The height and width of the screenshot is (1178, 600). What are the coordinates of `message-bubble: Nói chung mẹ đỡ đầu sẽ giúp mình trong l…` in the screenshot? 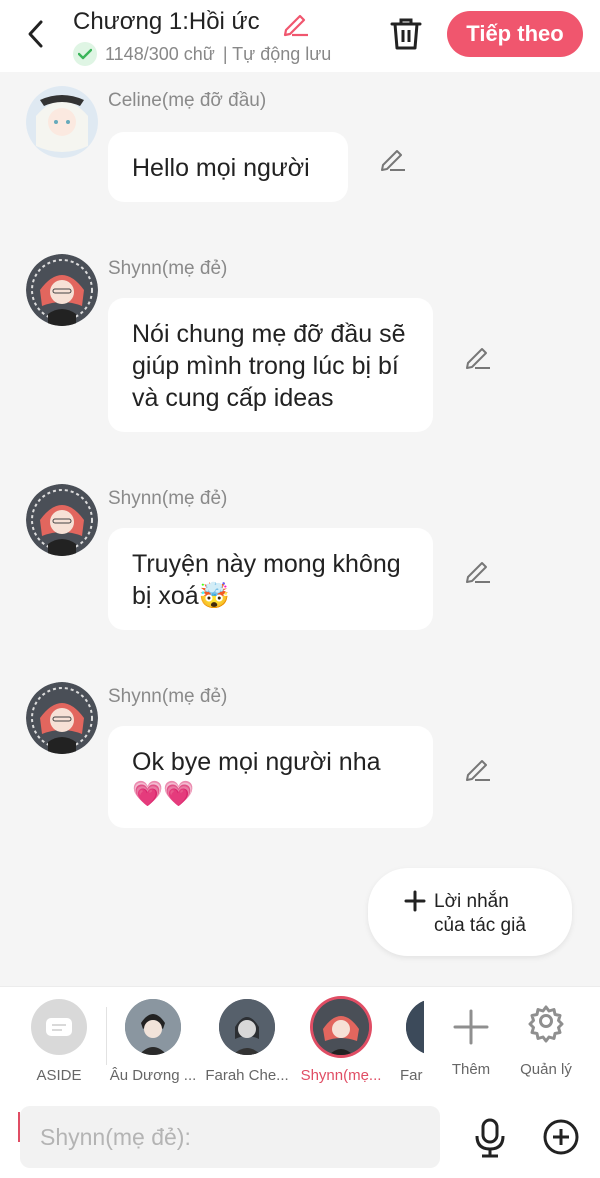 It's located at (270, 365).